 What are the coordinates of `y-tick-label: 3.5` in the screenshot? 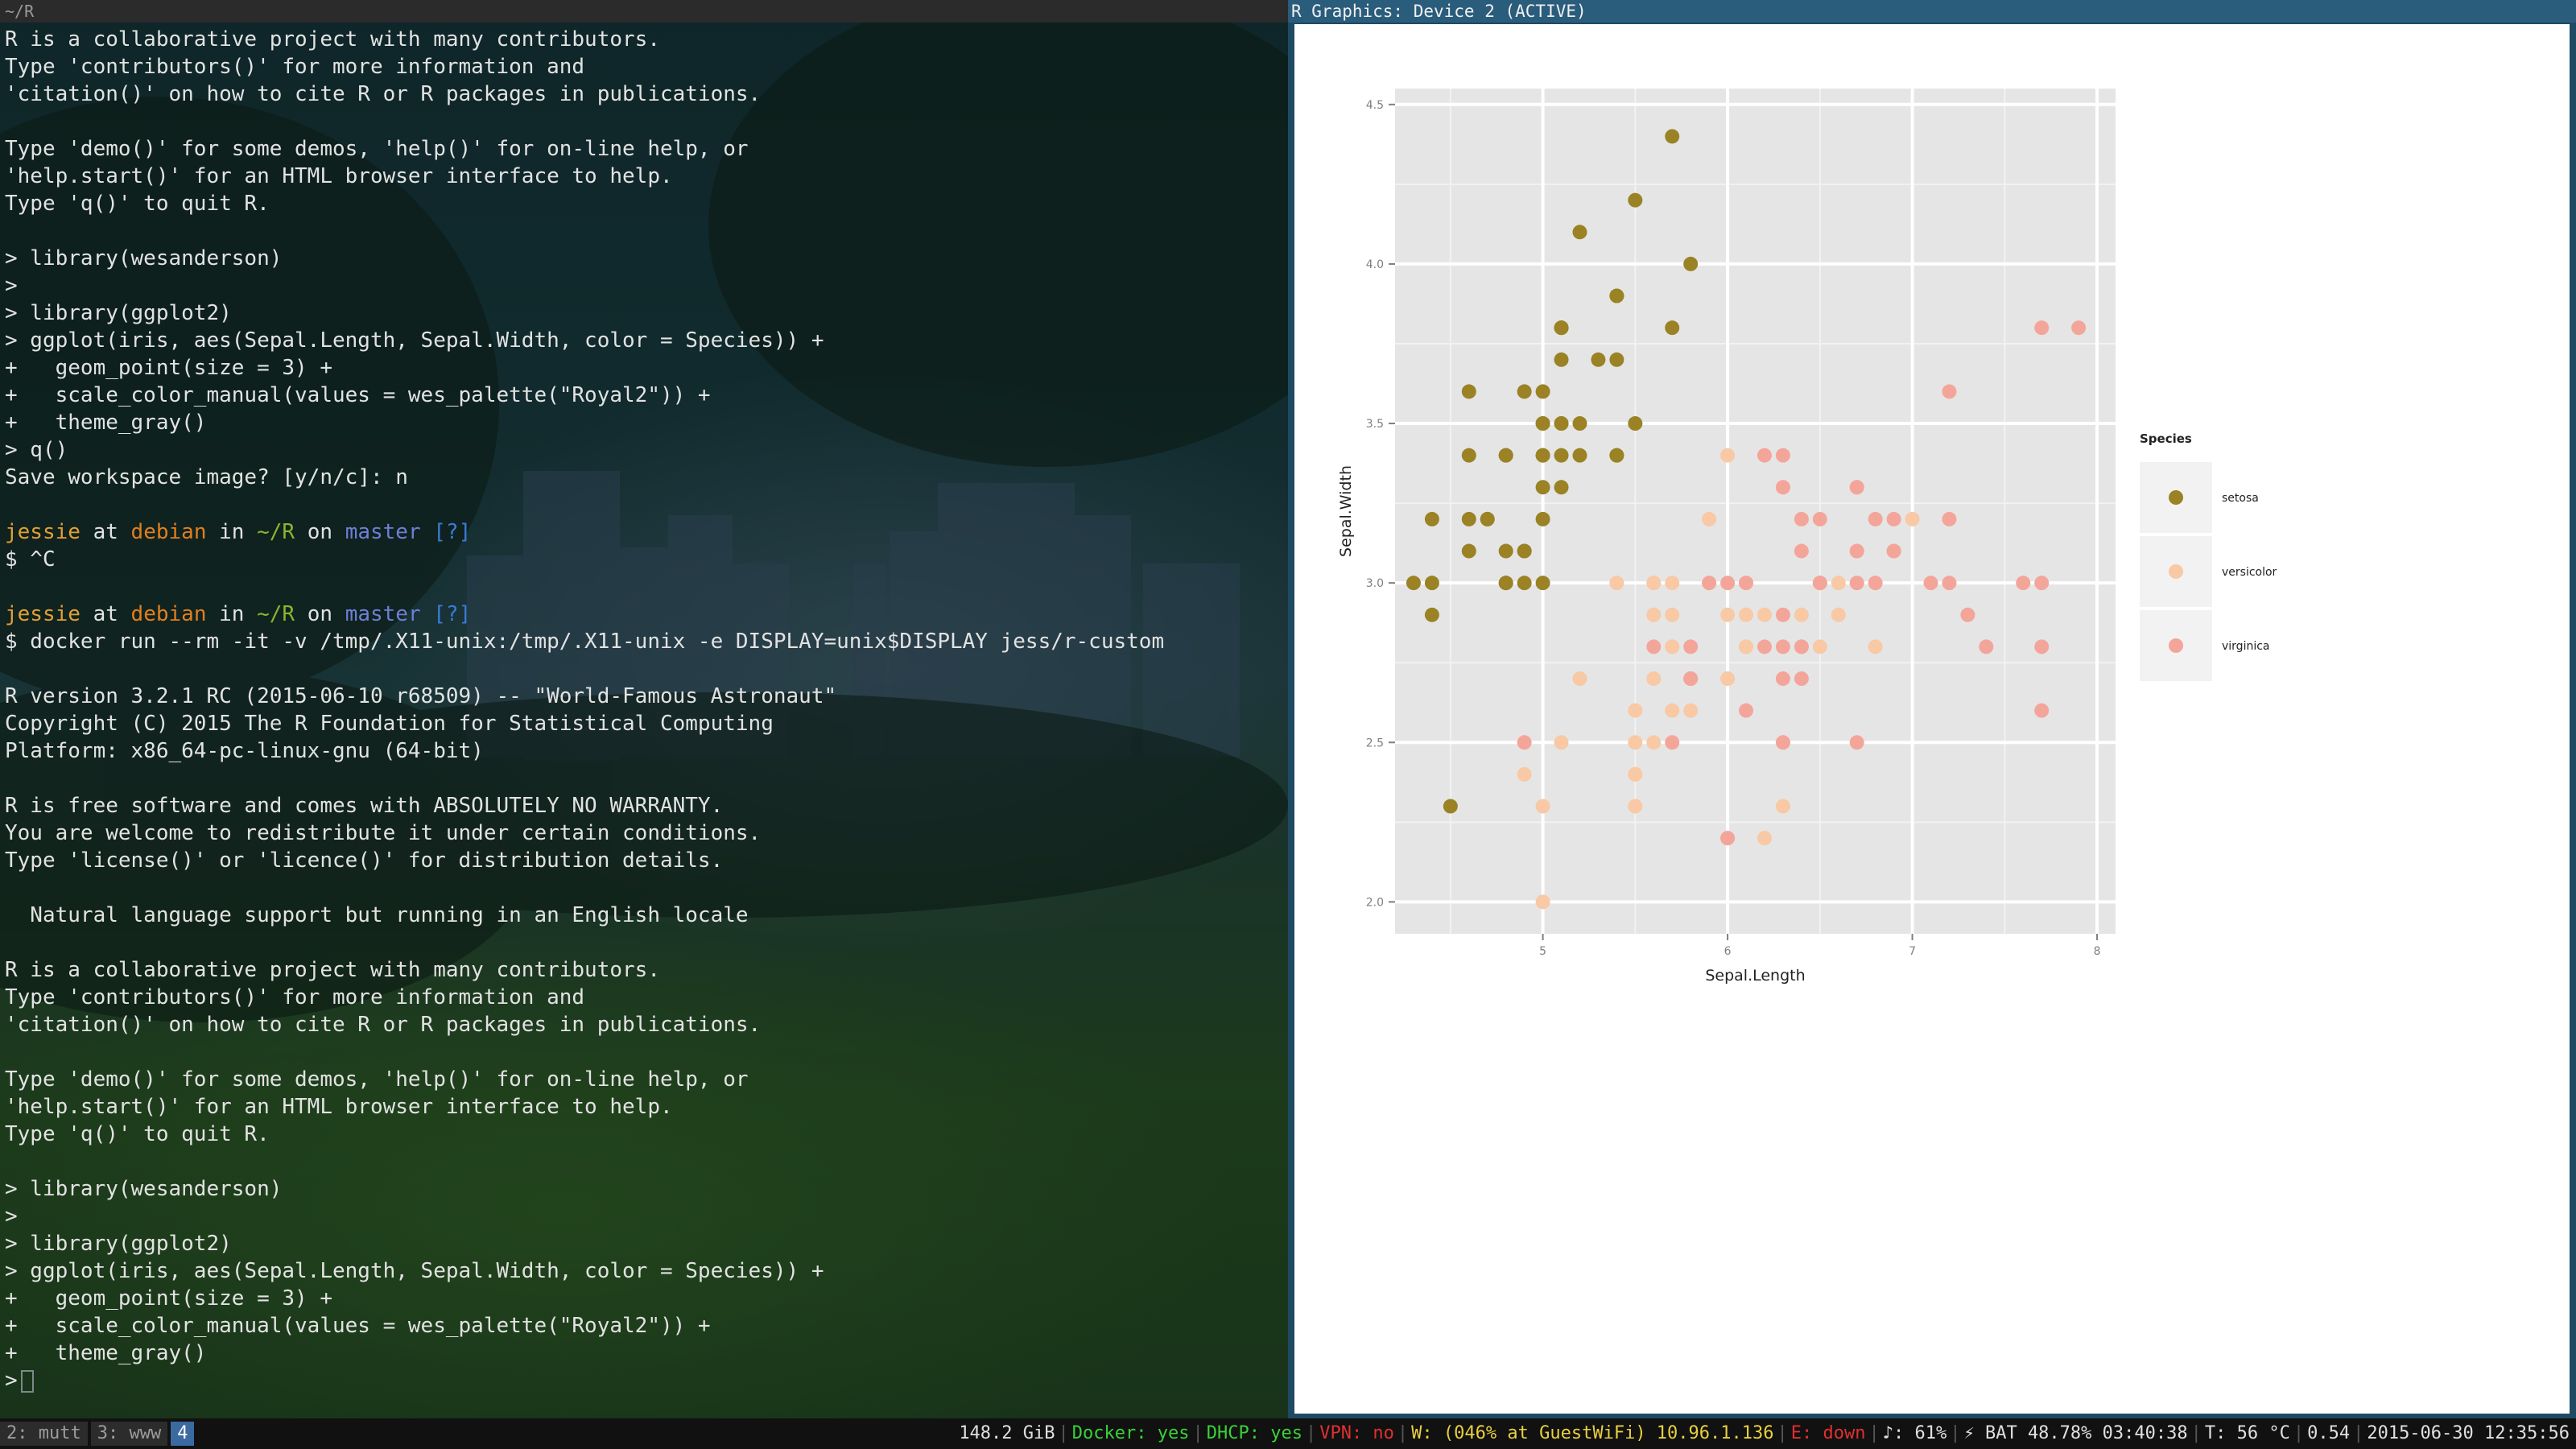 It's located at (1375, 424).